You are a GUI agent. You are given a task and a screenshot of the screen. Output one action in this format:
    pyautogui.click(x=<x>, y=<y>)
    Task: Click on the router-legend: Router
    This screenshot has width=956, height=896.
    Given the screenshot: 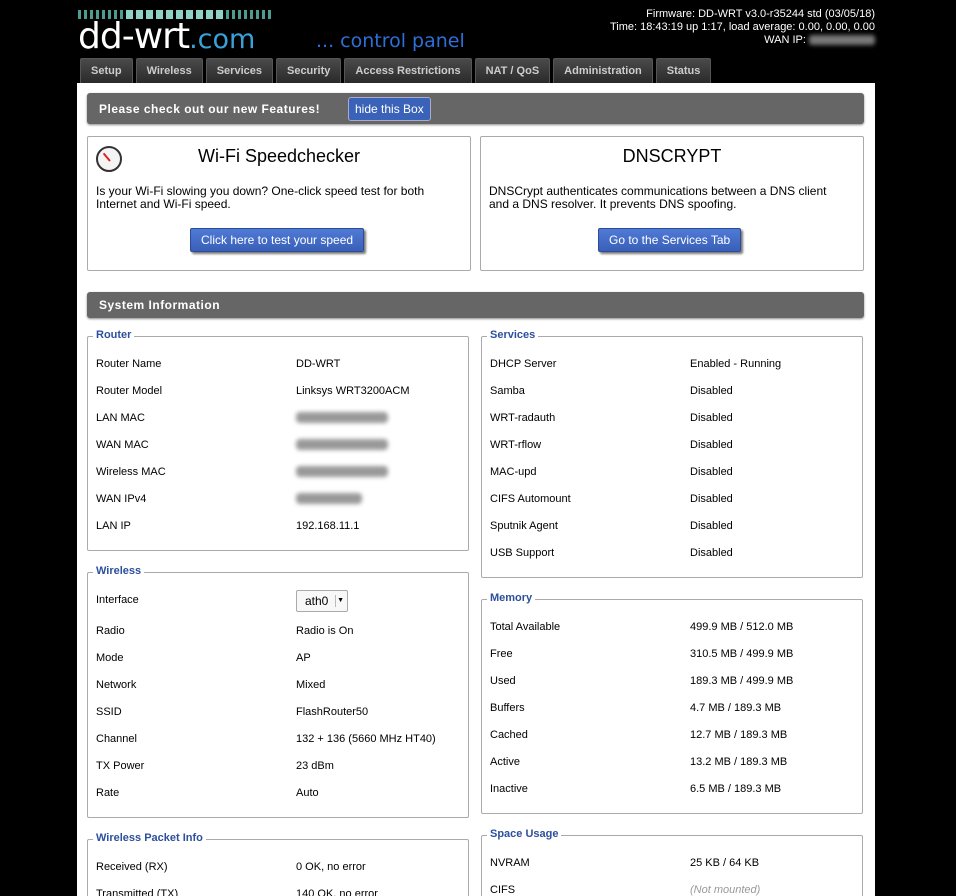 What is the action you would take?
    pyautogui.click(x=114, y=335)
    